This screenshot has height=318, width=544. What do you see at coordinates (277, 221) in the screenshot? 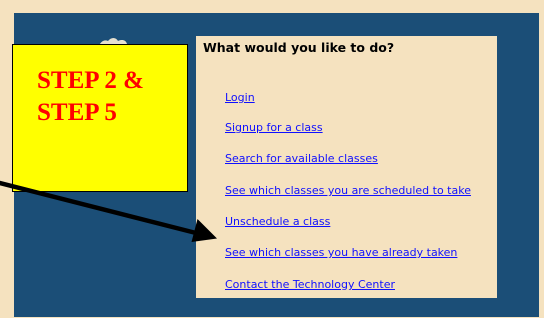
I see `unschedule-class-link: Unschedule a class` at bounding box center [277, 221].